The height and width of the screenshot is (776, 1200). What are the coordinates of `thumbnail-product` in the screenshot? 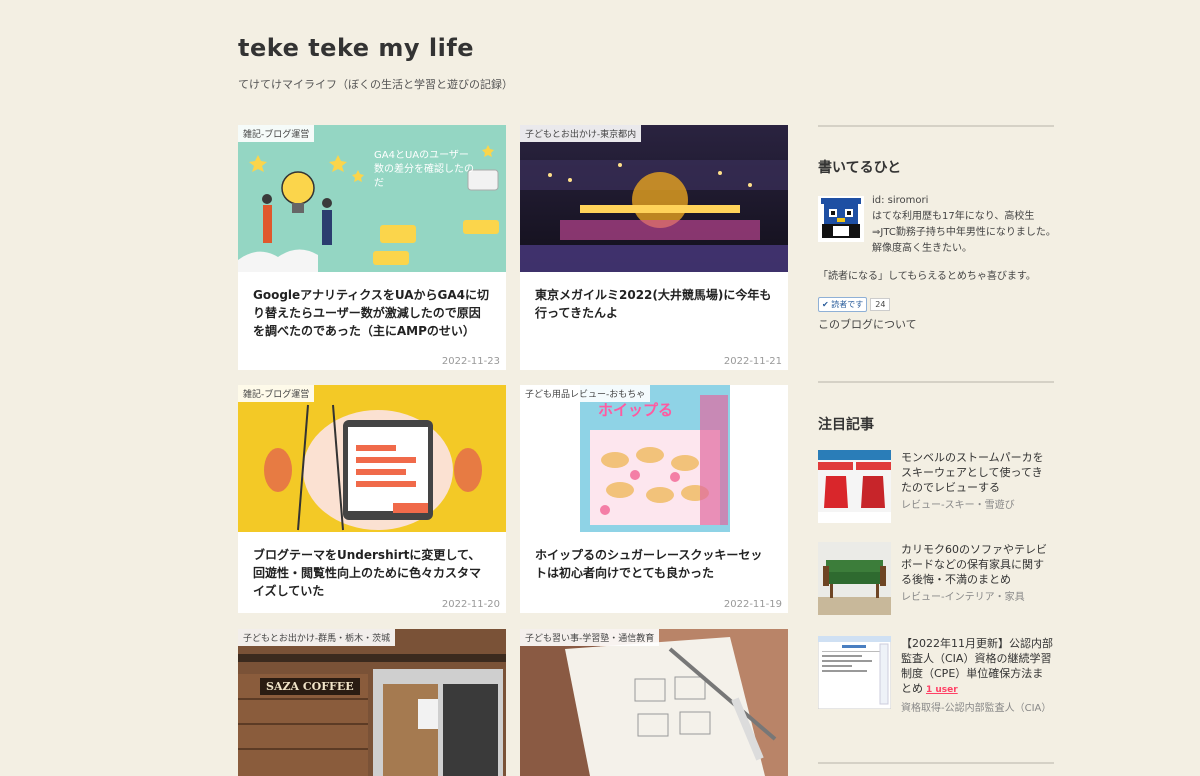 It's located at (854, 486).